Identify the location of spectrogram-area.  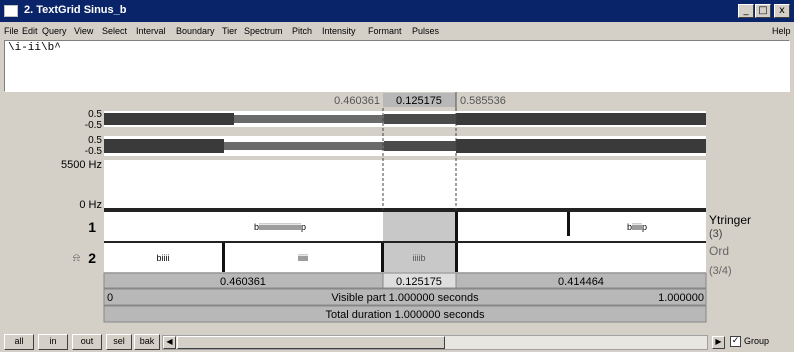
(405, 185).